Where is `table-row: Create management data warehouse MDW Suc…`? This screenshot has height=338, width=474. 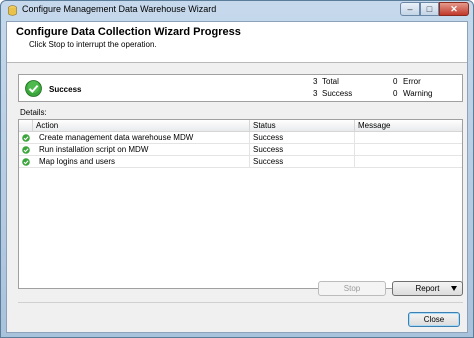 table-row: Create management data warehouse MDW Suc… is located at coordinates (240, 138).